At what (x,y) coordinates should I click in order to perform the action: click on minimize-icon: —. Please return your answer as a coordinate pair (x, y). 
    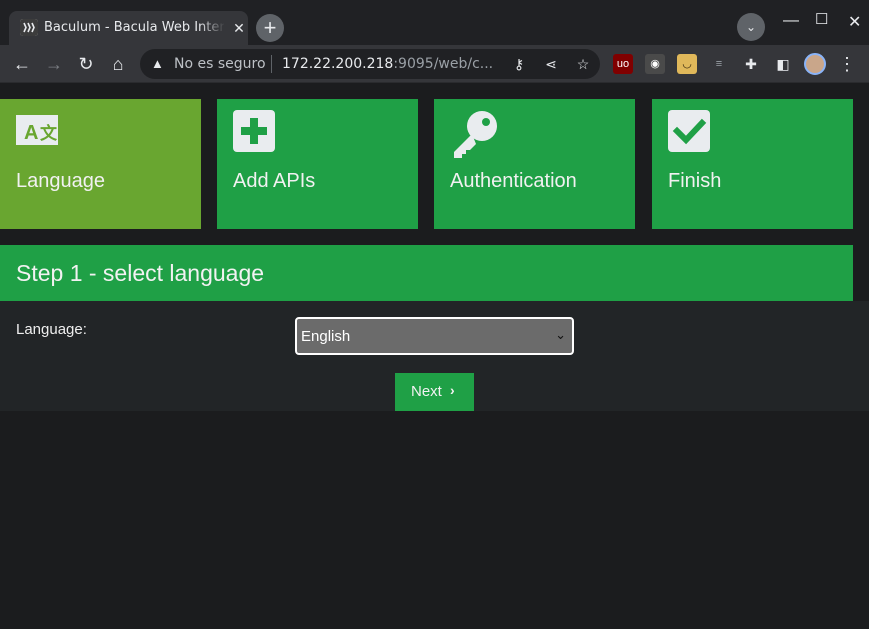
    Looking at the image, I should click on (791, 21).